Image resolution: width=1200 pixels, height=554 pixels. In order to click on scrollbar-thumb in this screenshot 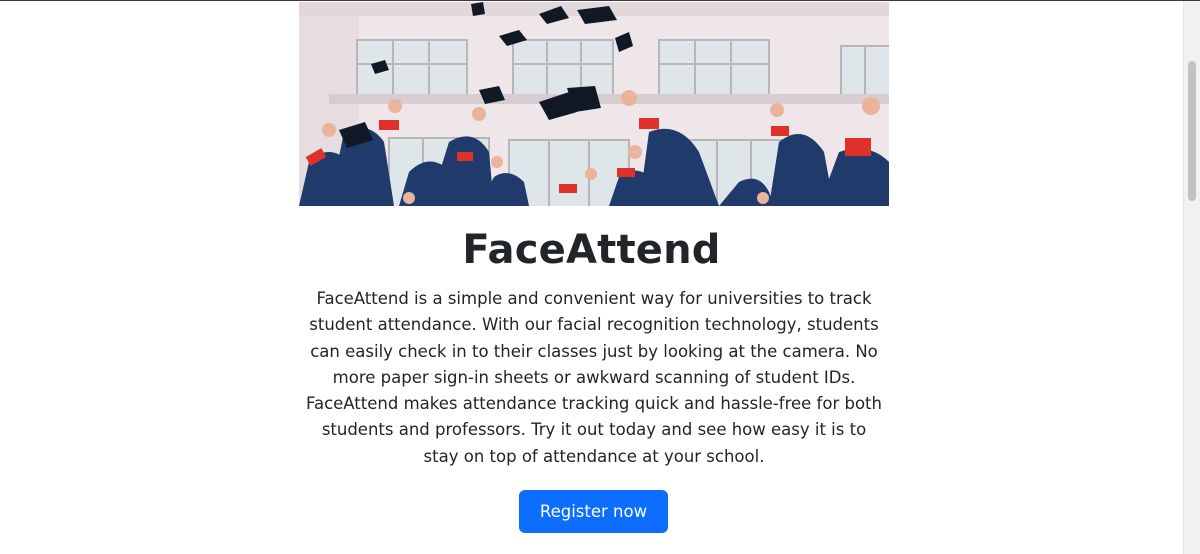, I will do `click(1192, 131)`.